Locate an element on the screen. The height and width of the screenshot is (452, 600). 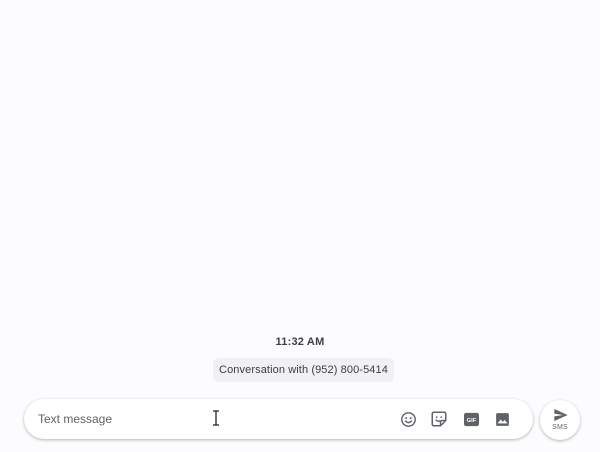
send-sms-button: SMS is located at coordinates (560, 420).